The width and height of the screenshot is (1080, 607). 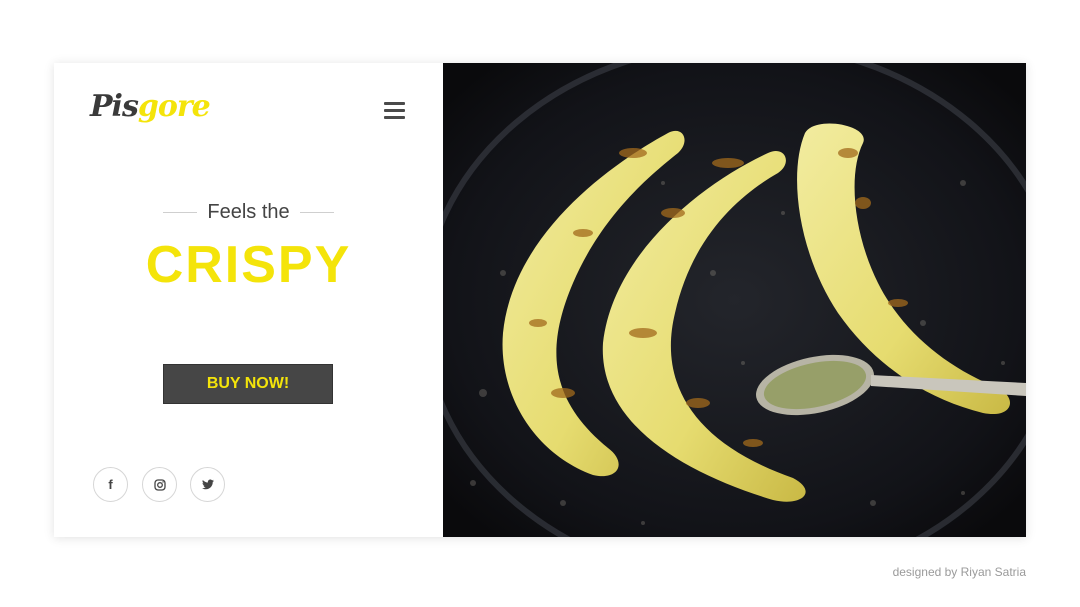 I want to click on logo: Pisgore, so click(x=150, y=107).